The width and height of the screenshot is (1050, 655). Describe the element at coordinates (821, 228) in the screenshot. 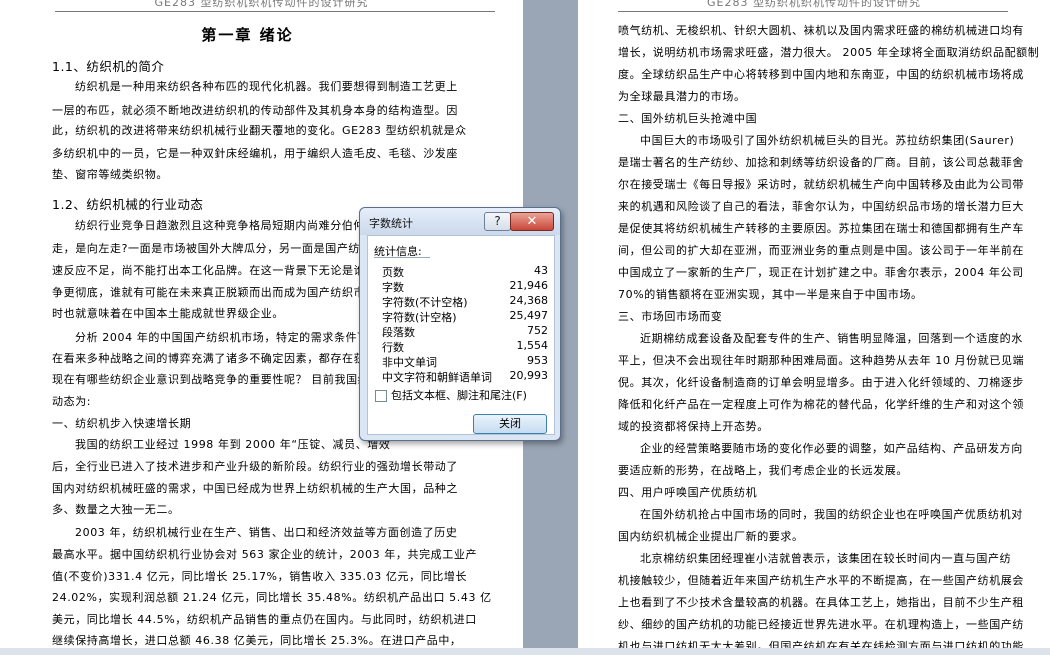

I see `text-line: 是促使其将纺织机械生产转移的主要原因。苏拉集团在瑞士和德国都拥有生产车` at that location.